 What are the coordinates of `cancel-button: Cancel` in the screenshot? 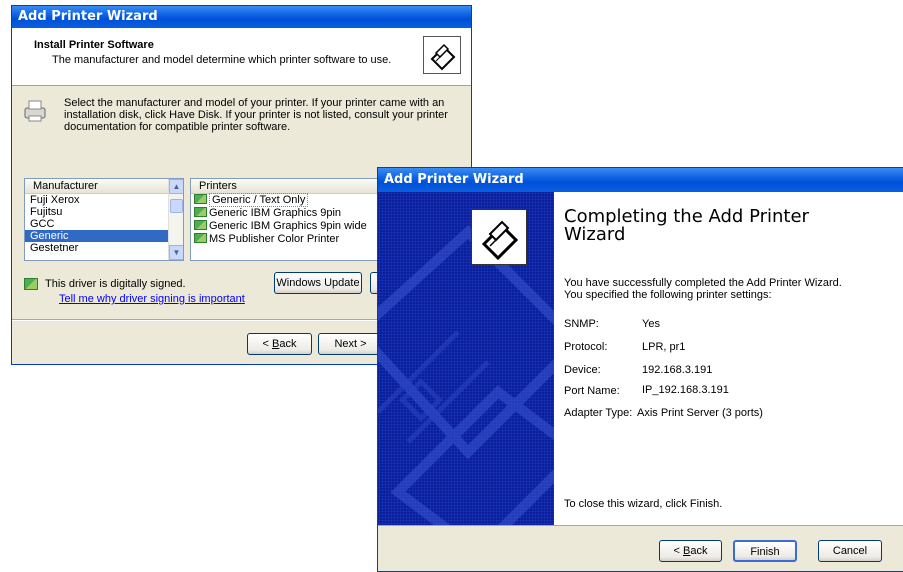 It's located at (850, 551).